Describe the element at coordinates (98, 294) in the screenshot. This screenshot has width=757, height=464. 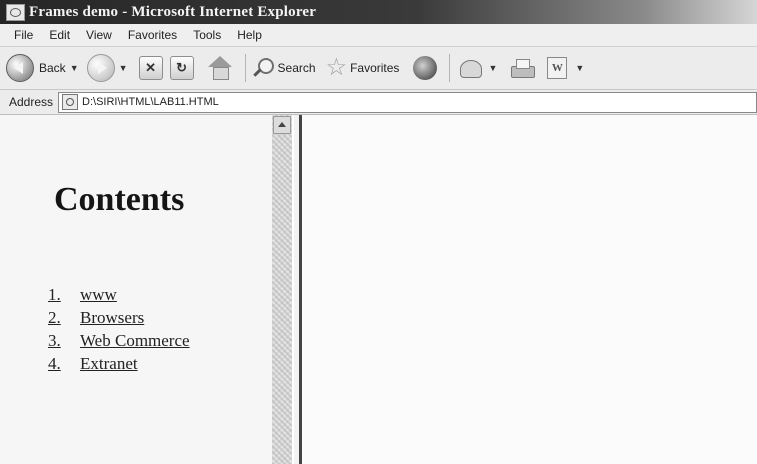
I see `link-www: www` at that location.